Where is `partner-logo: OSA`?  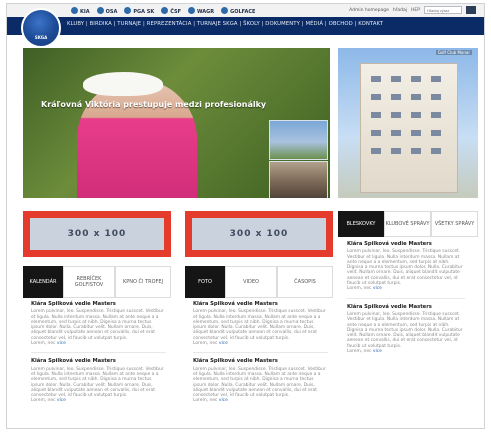
partner-logo: OSA is located at coordinates (107, 11).